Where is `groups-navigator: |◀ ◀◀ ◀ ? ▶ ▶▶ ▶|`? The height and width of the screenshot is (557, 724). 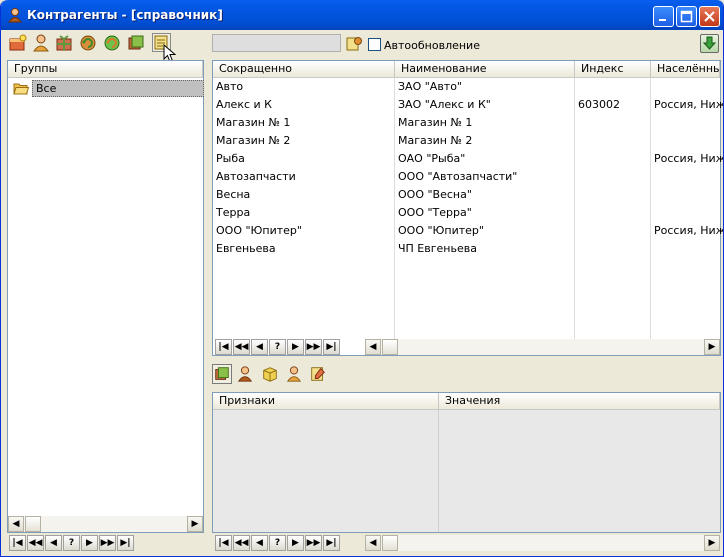 groups-navigator: |◀ ◀◀ ◀ ? ▶ ▶▶ ▶| is located at coordinates (106, 543).